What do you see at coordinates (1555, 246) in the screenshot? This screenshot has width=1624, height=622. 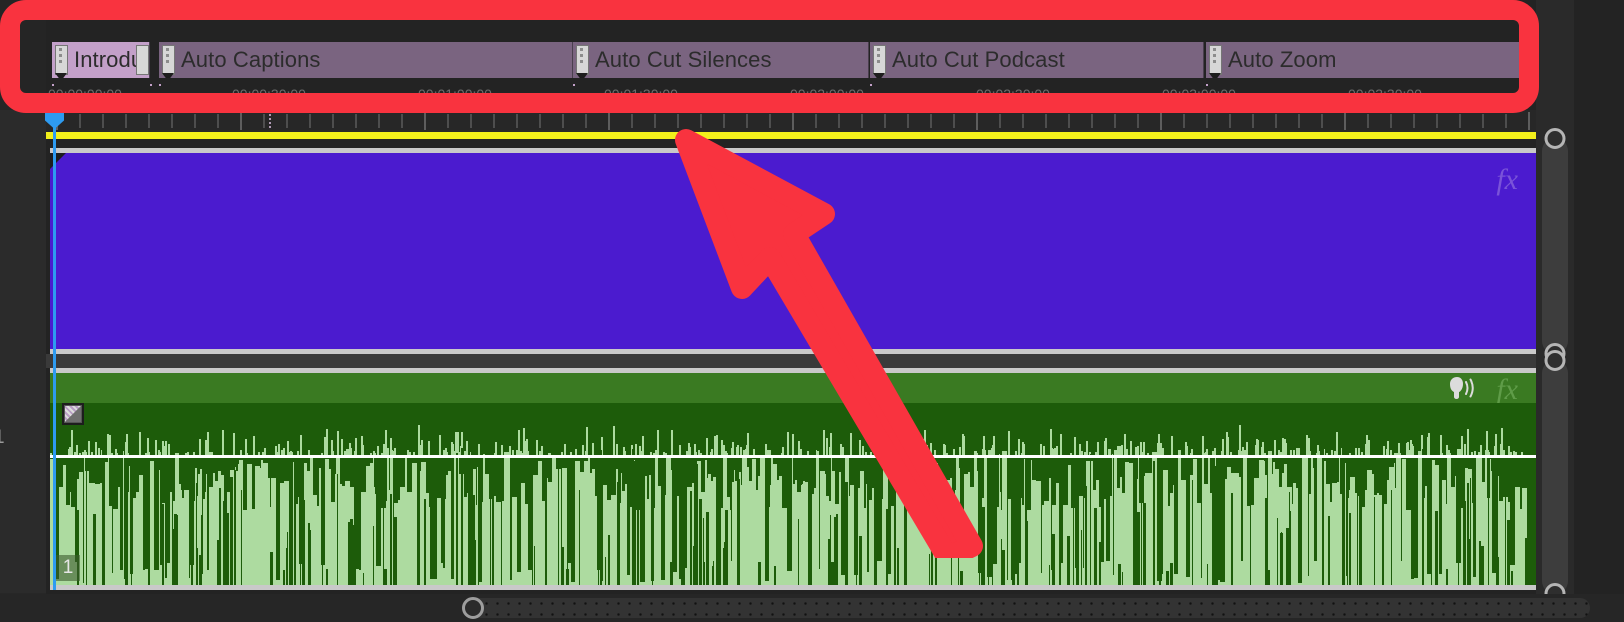 I see `vertical-scroll-thumb-video` at bounding box center [1555, 246].